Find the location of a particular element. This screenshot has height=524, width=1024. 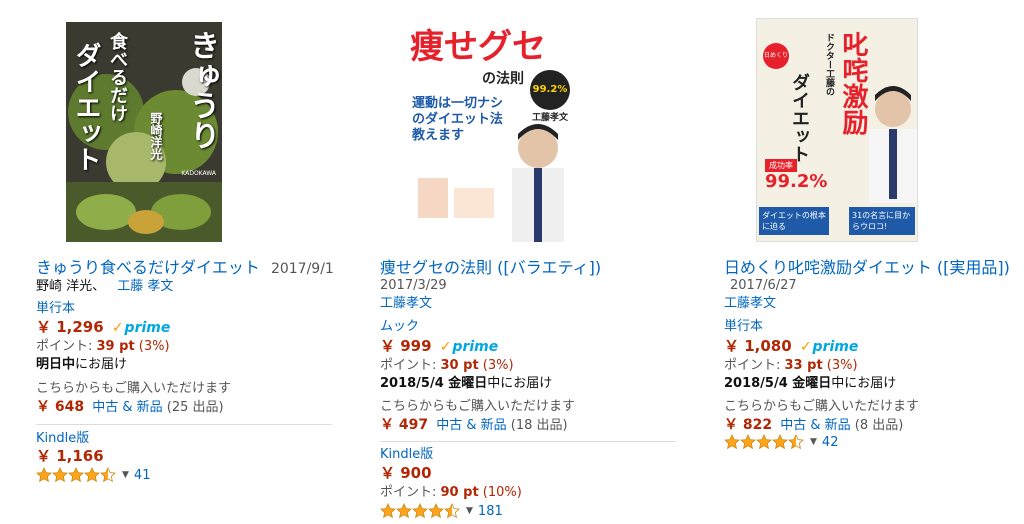

points-value: 33 pt is located at coordinates (803, 365).